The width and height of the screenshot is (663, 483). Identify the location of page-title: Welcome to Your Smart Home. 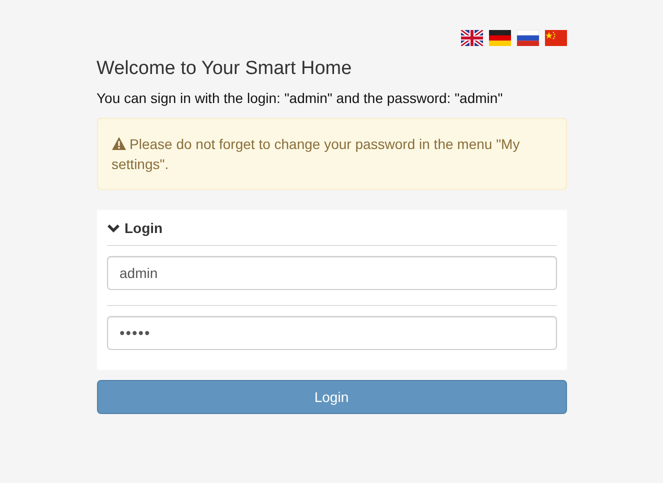
(224, 69).